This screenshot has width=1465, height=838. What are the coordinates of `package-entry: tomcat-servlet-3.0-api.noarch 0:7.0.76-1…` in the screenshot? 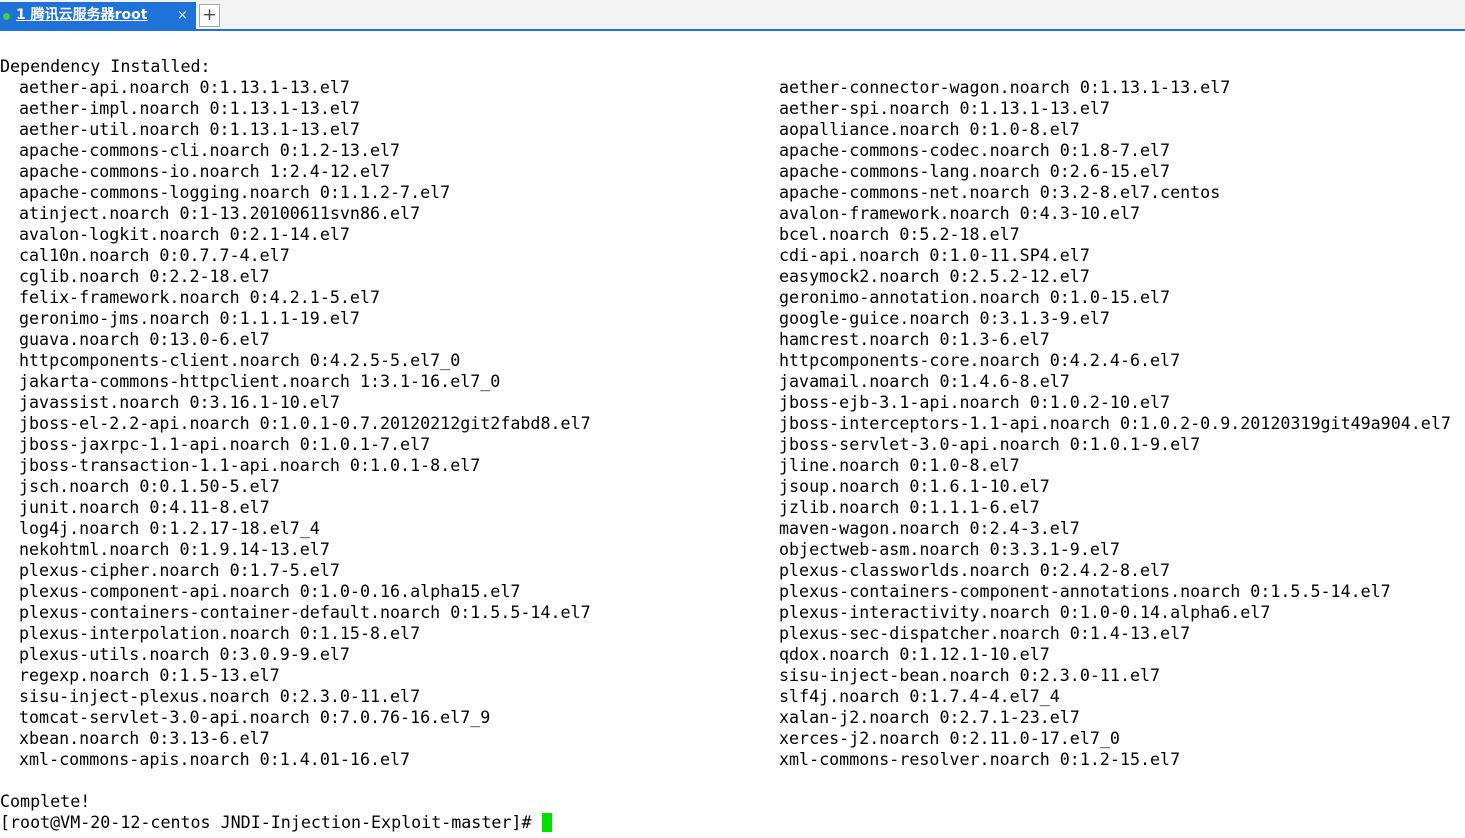 It's located at (255, 717).